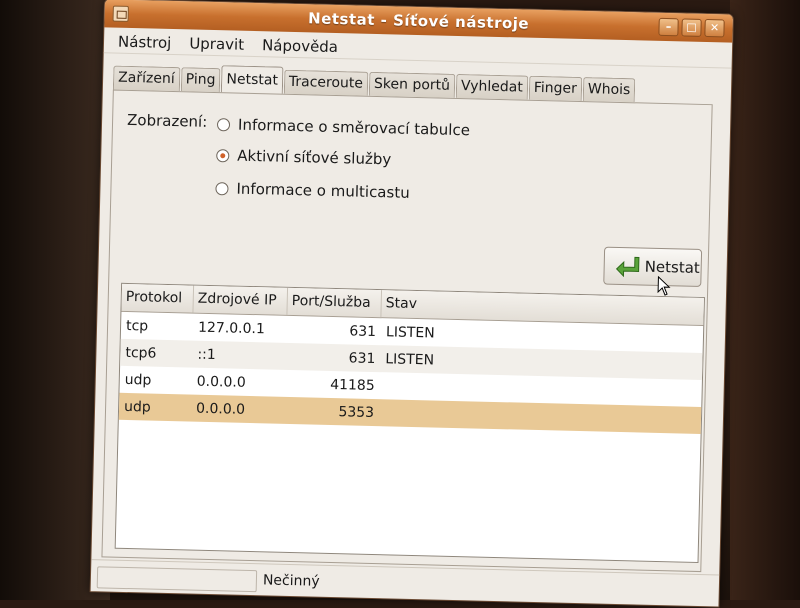 The image size is (800, 608). Describe the element at coordinates (555, 88) in the screenshot. I see `tab-finger: Finger` at that location.